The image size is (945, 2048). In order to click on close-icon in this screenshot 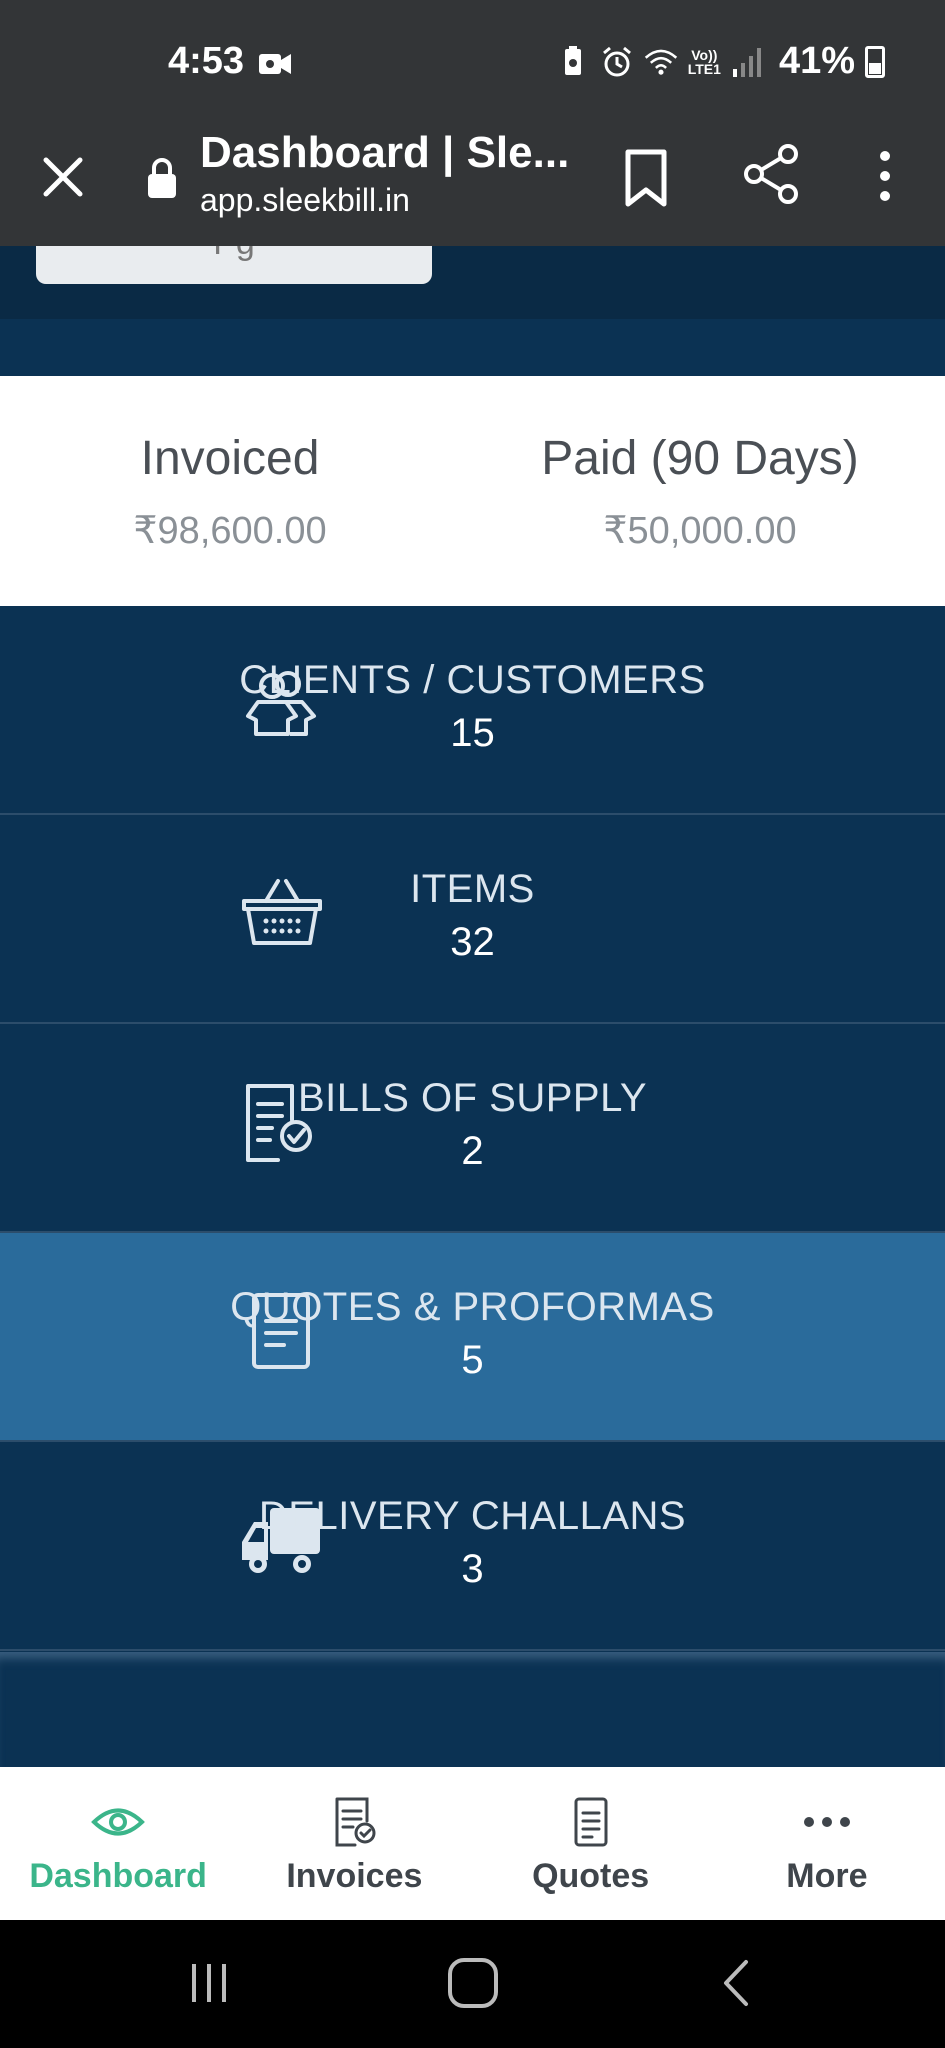, I will do `click(63, 177)`.